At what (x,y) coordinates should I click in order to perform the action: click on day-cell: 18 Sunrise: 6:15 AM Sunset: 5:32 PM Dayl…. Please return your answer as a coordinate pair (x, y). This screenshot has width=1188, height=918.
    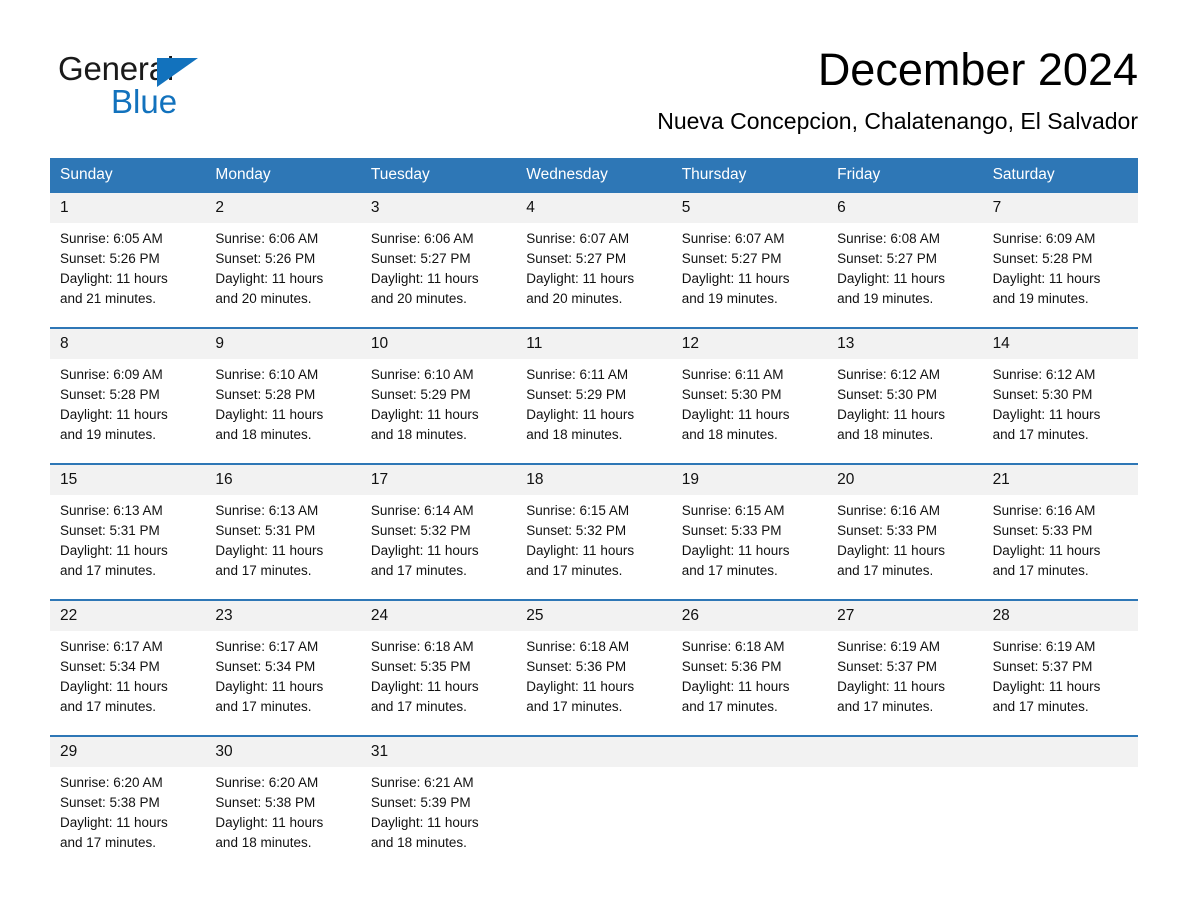
    Looking at the image, I should click on (594, 527).